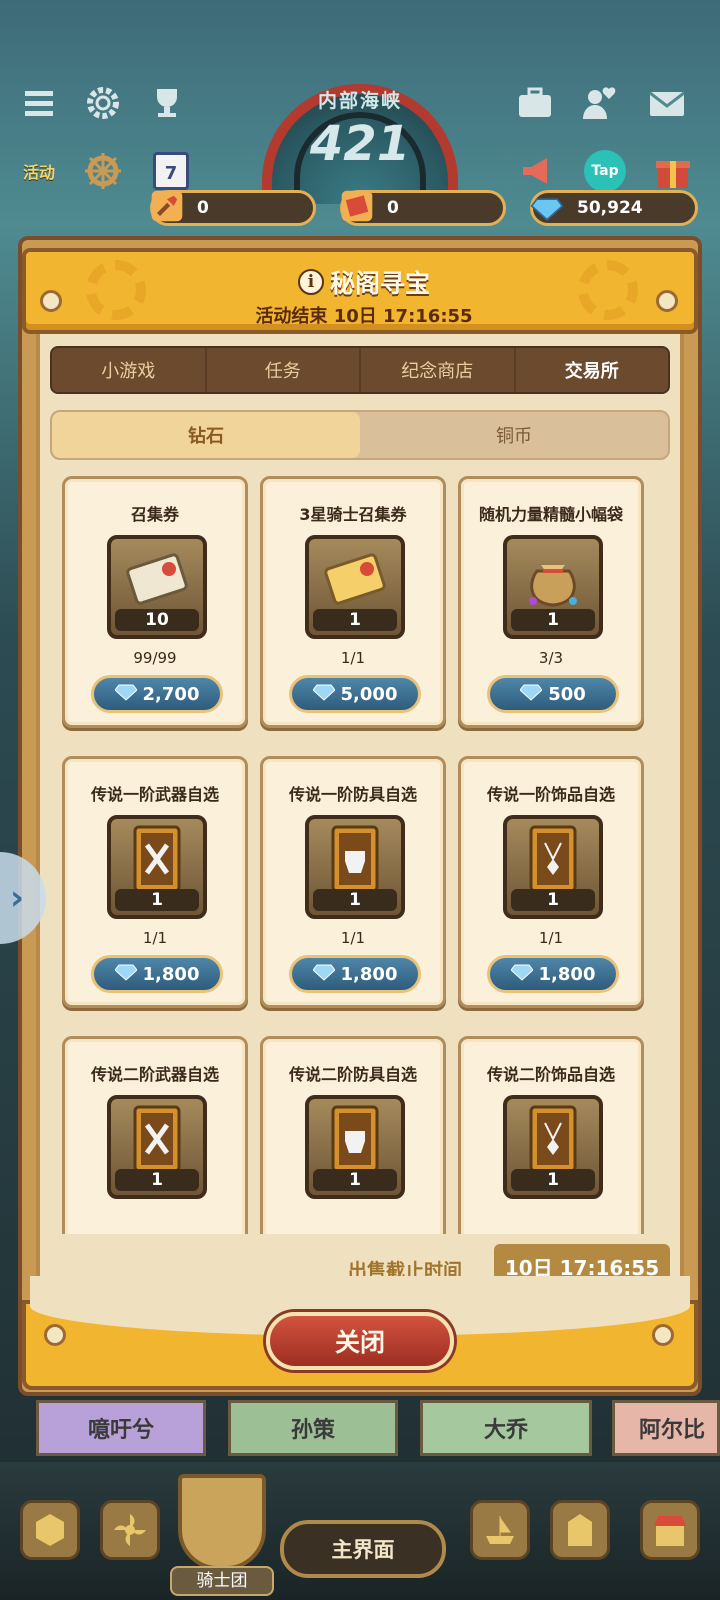 The image size is (720, 1600). I want to click on tab-exchange: 交易所, so click(592, 370).